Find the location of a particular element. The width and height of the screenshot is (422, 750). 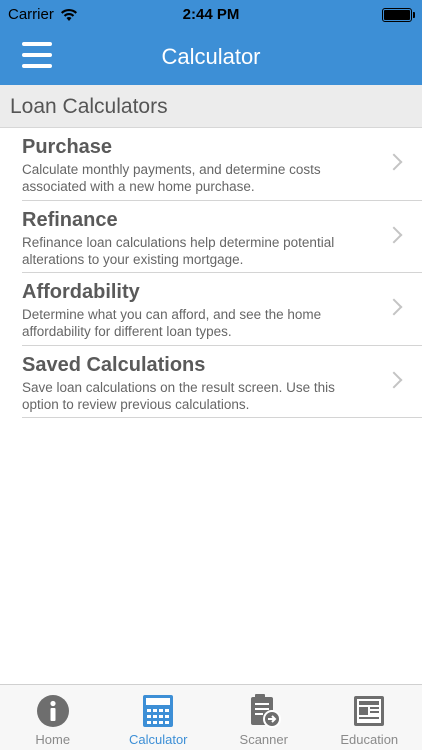

battery-icon is located at coordinates (398, 15).